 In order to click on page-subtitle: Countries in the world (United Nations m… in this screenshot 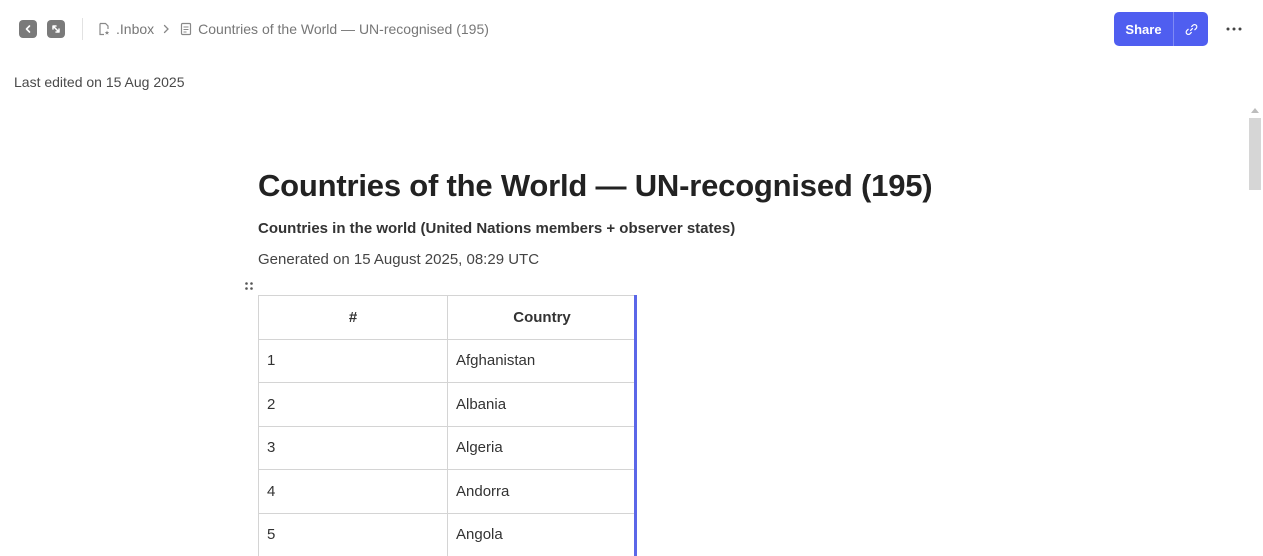, I will do `click(497, 228)`.